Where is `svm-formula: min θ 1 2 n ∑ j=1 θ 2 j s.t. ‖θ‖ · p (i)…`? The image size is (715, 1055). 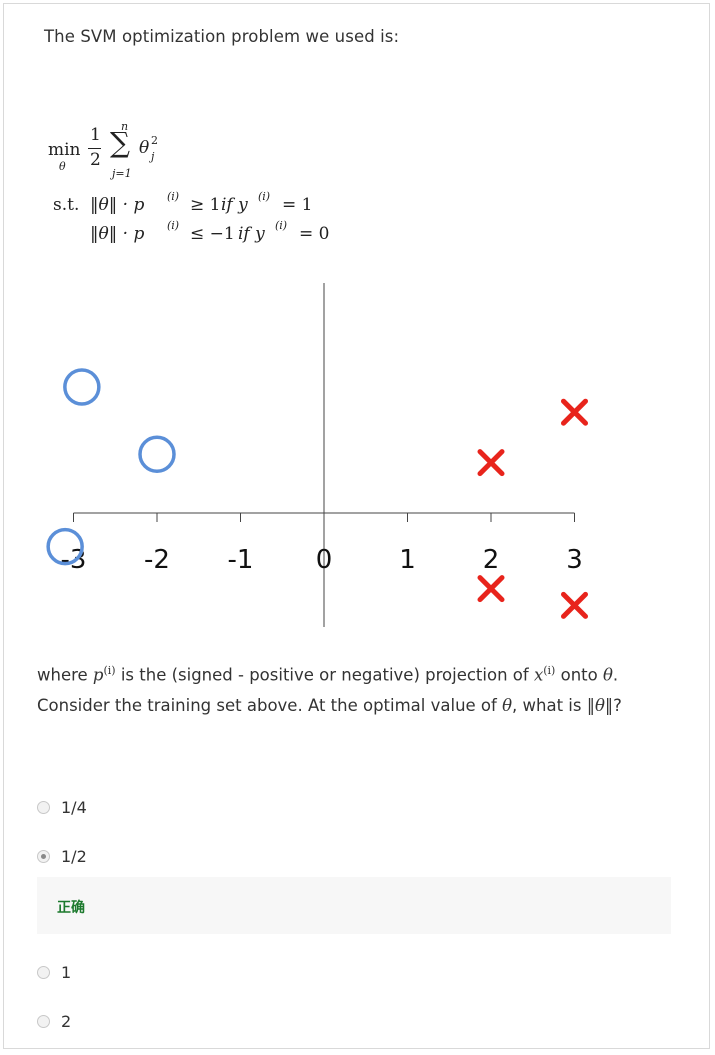 svm-formula: min θ 1 2 n ∑ j=1 θ 2 j s.t. ‖θ‖ · p (i)… is located at coordinates (213, 185).